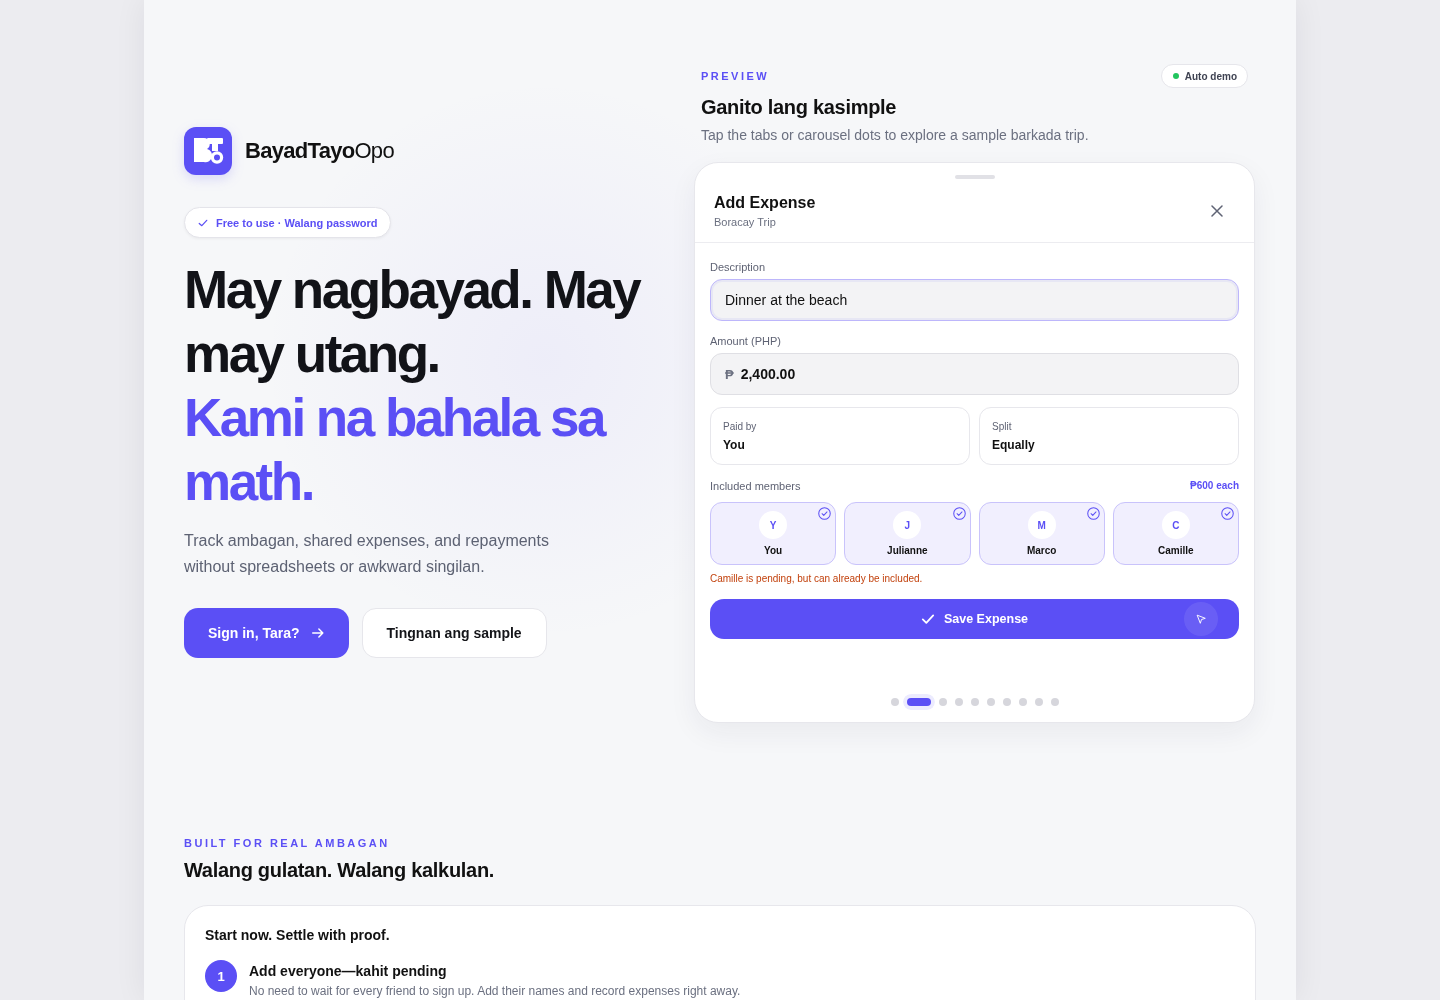 The image size is (1440, 1000). What do you see at coordinates (208, 151) in the screenshot?
I see `logo-icon` at bounding box center [208, 151].